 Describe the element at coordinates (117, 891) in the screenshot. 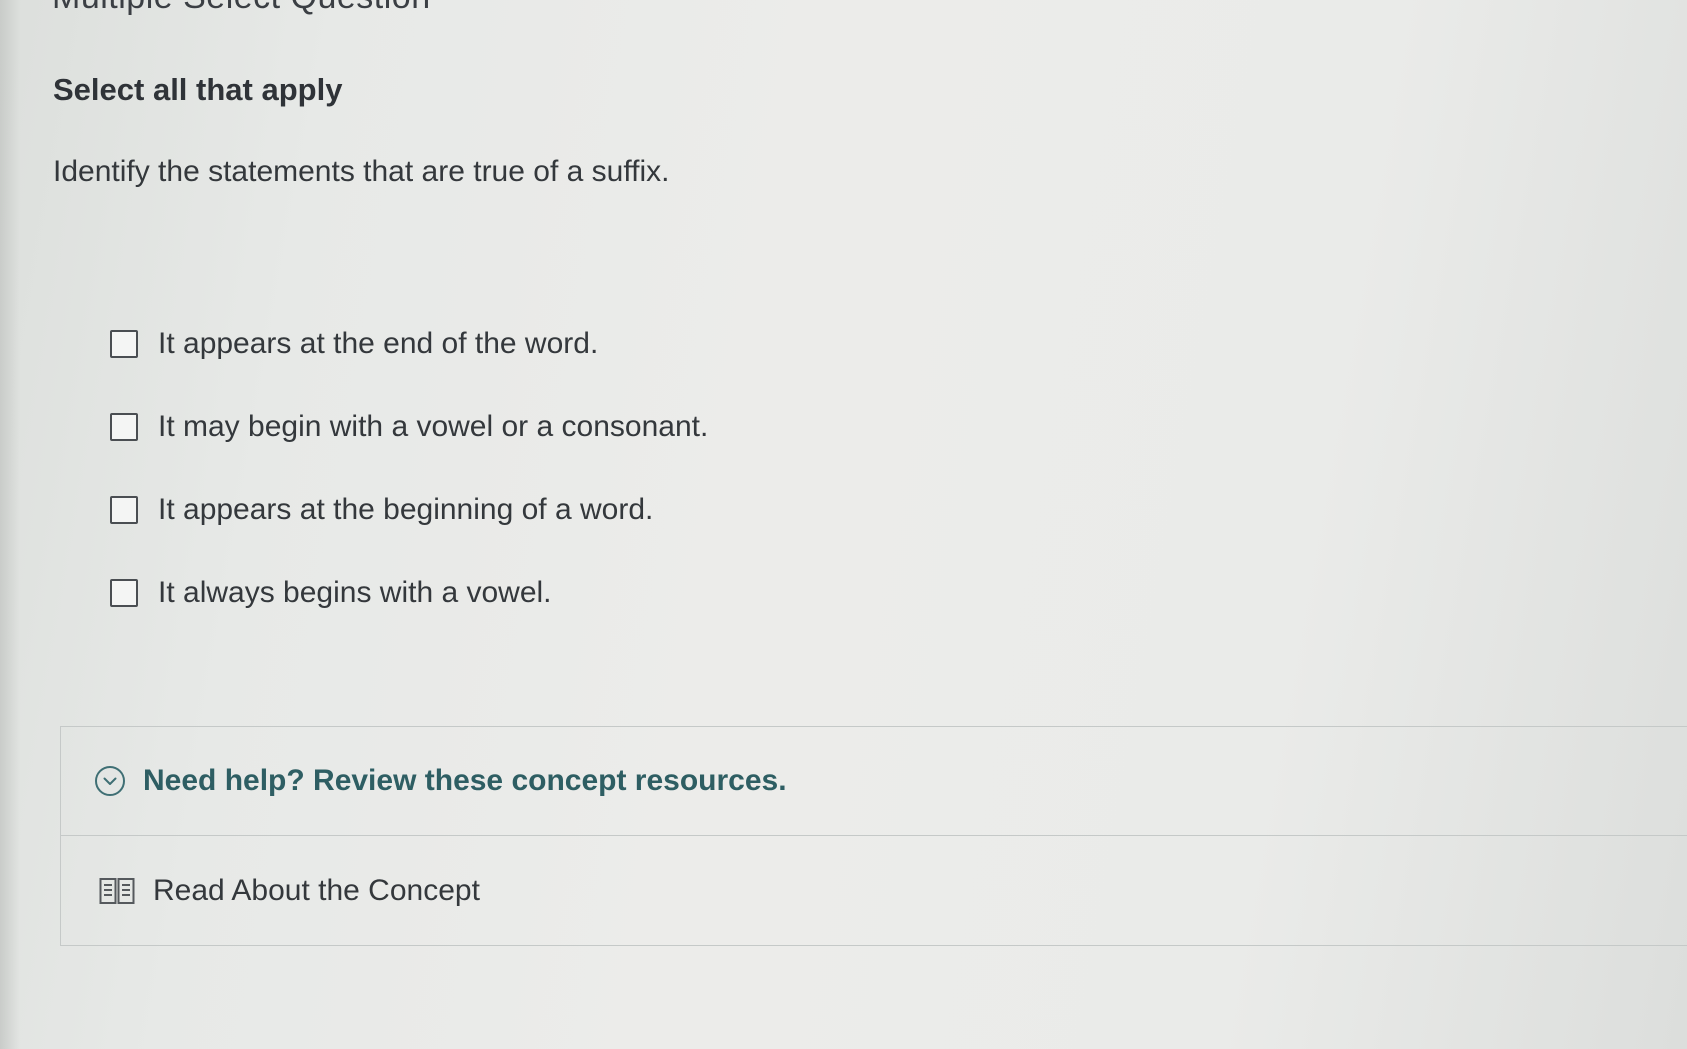

I see `book-icon` at that location.